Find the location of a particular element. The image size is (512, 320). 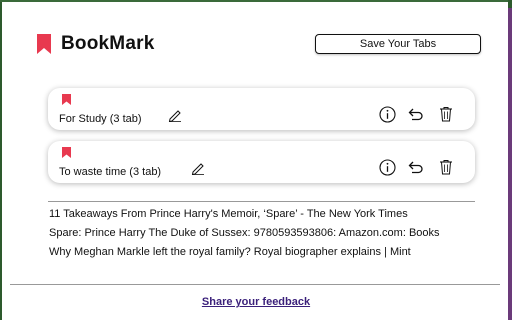

window-frame-right-top is located at coordinates (510, 4).